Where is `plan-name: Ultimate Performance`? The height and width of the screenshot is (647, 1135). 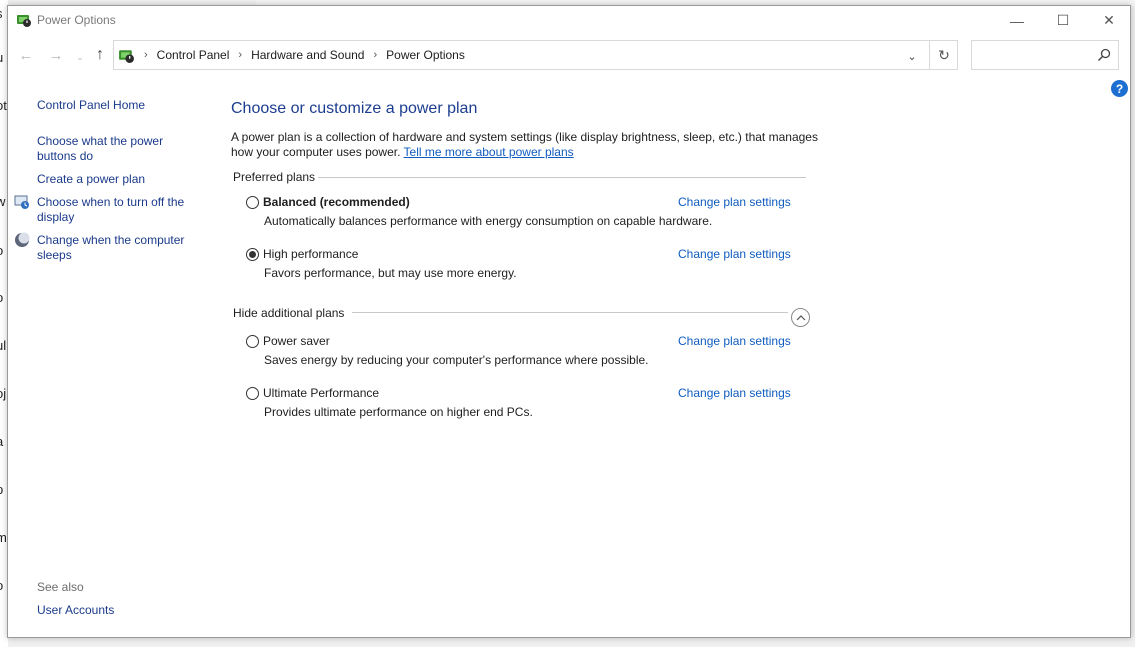 plan-name: Ultimate Performance is located at coordinates (321, 393).